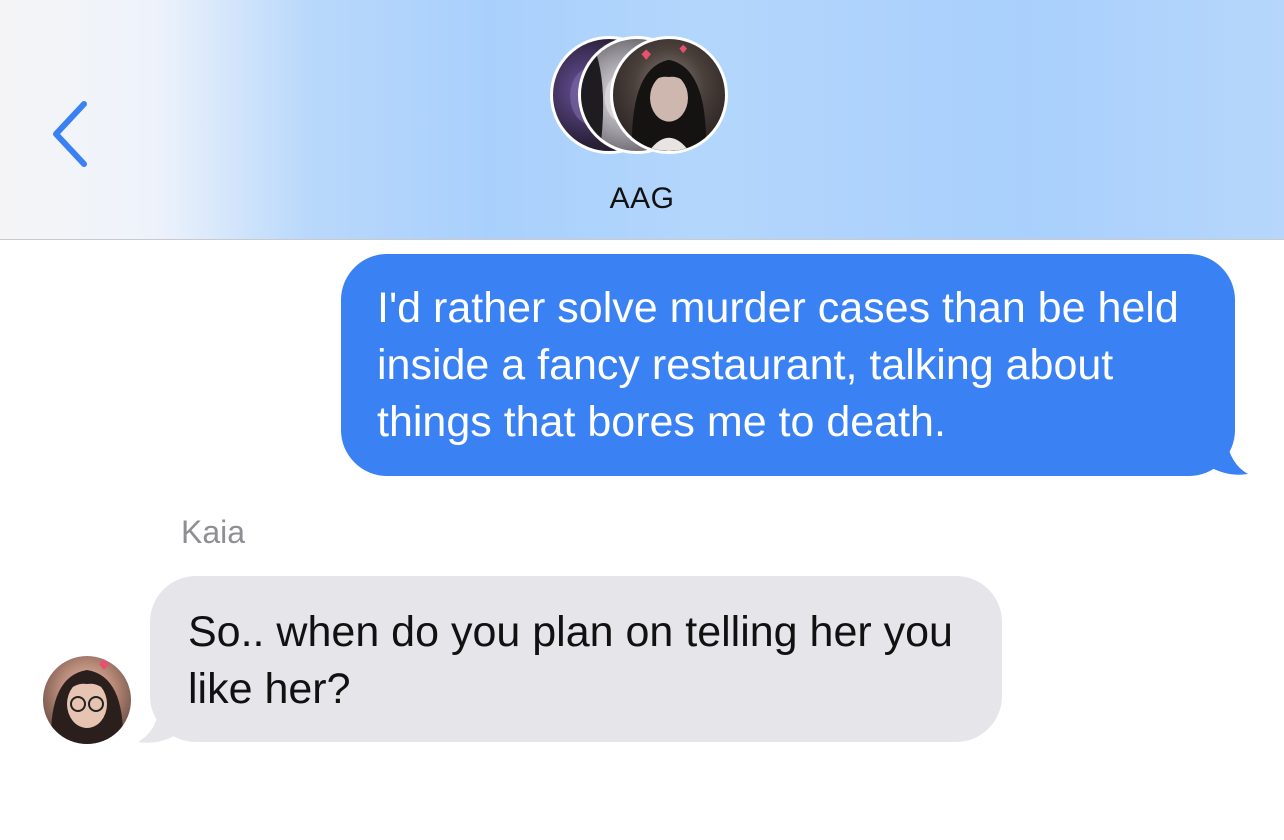  What do you see at coordinates (642, 199) in the screenshot?
I see `group-name: AAG` at bounding box center [642, 199].